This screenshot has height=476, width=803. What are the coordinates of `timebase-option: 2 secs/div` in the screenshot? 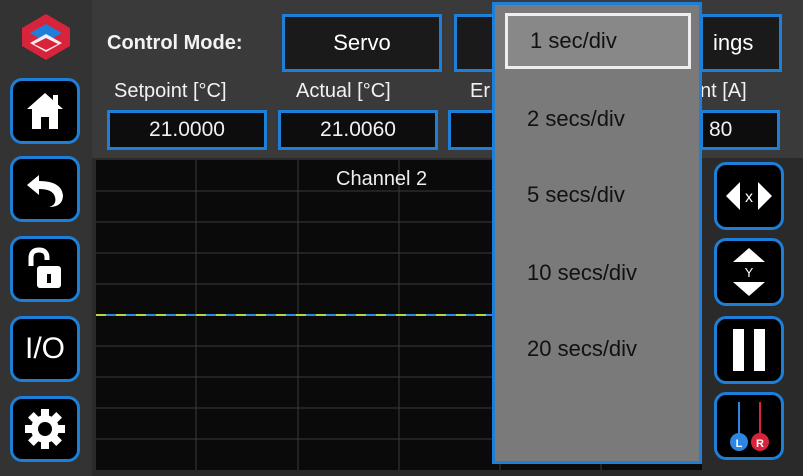 It's located at (598, 119).